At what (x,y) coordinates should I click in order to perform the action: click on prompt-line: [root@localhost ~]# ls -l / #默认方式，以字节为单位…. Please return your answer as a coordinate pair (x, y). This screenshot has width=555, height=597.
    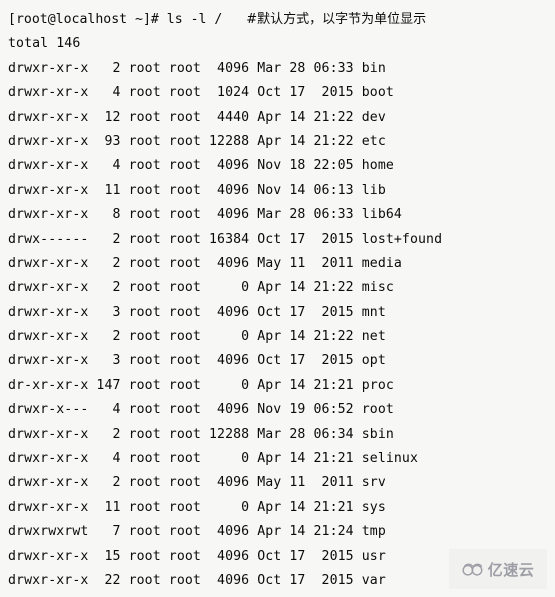
    Looking at the image, I should click on (281, 20).